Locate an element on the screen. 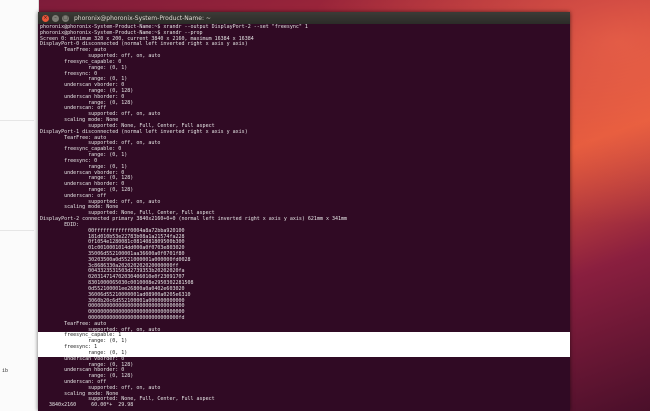  background-window: ib is located at coordinates (19, 205).